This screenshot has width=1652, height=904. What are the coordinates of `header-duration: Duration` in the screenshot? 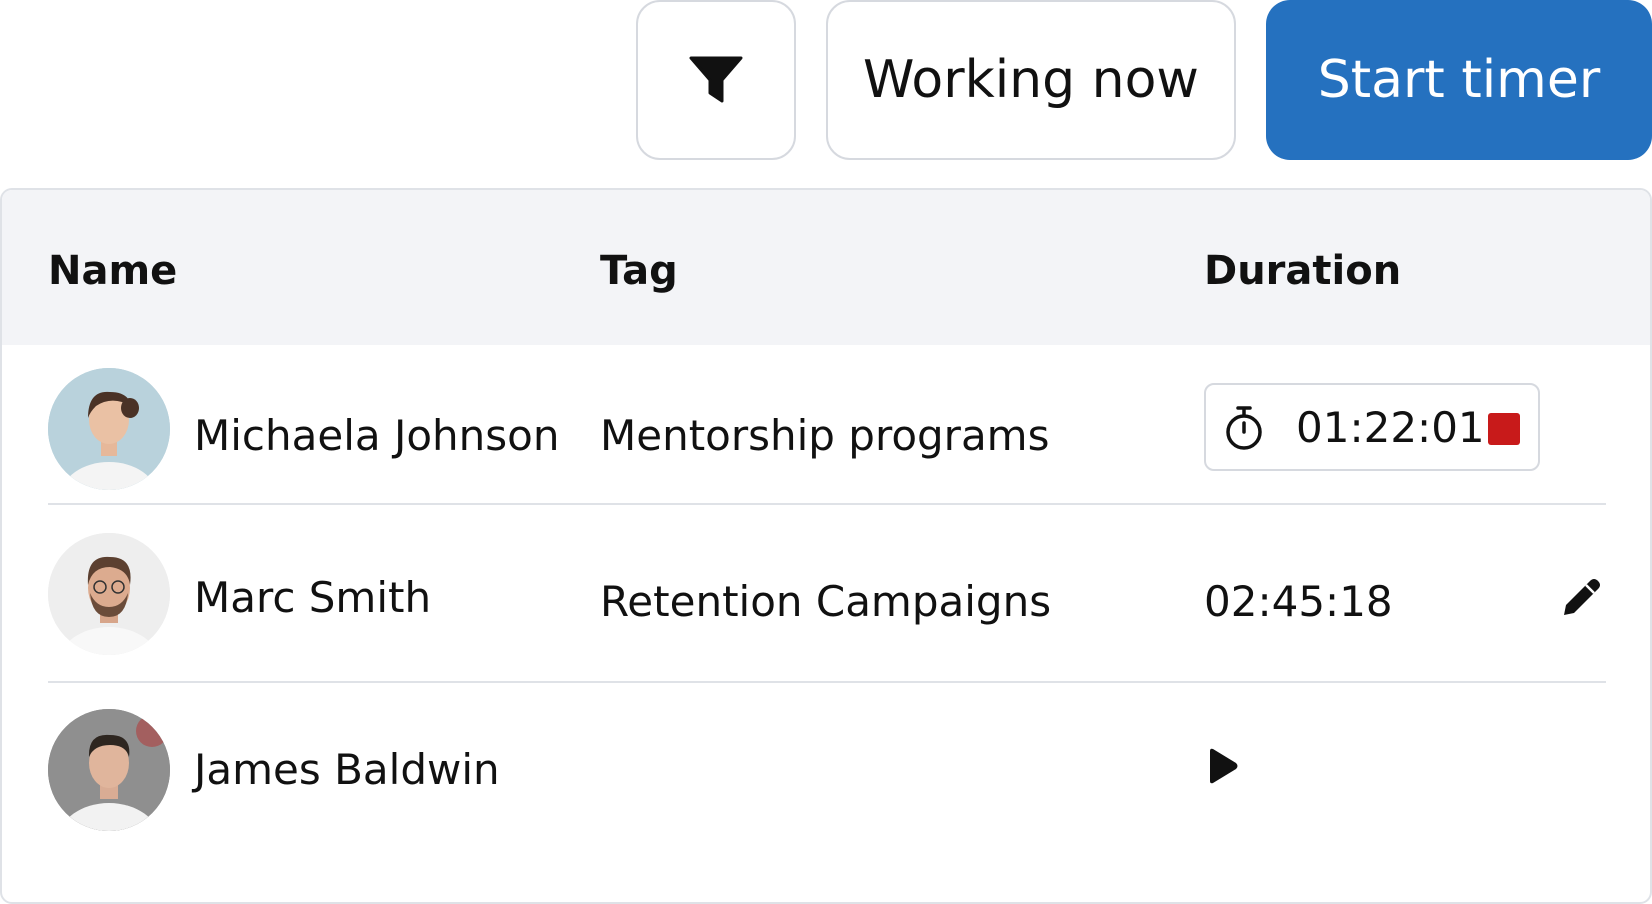 It's located at (1303, 271).